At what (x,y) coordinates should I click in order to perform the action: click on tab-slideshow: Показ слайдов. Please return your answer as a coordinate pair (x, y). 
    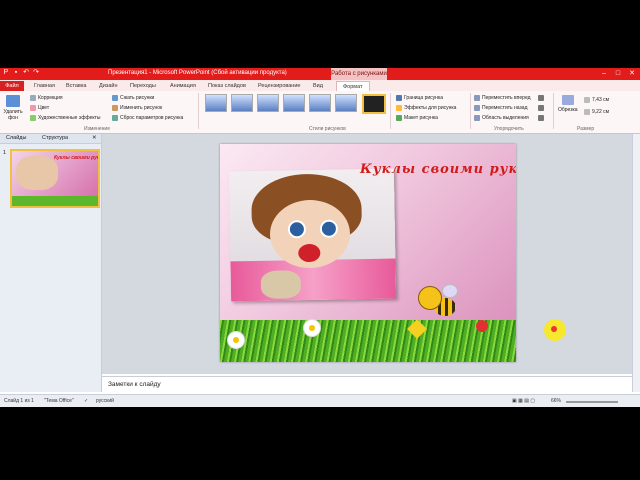
    Looking at the image, I should click on (227, 86).